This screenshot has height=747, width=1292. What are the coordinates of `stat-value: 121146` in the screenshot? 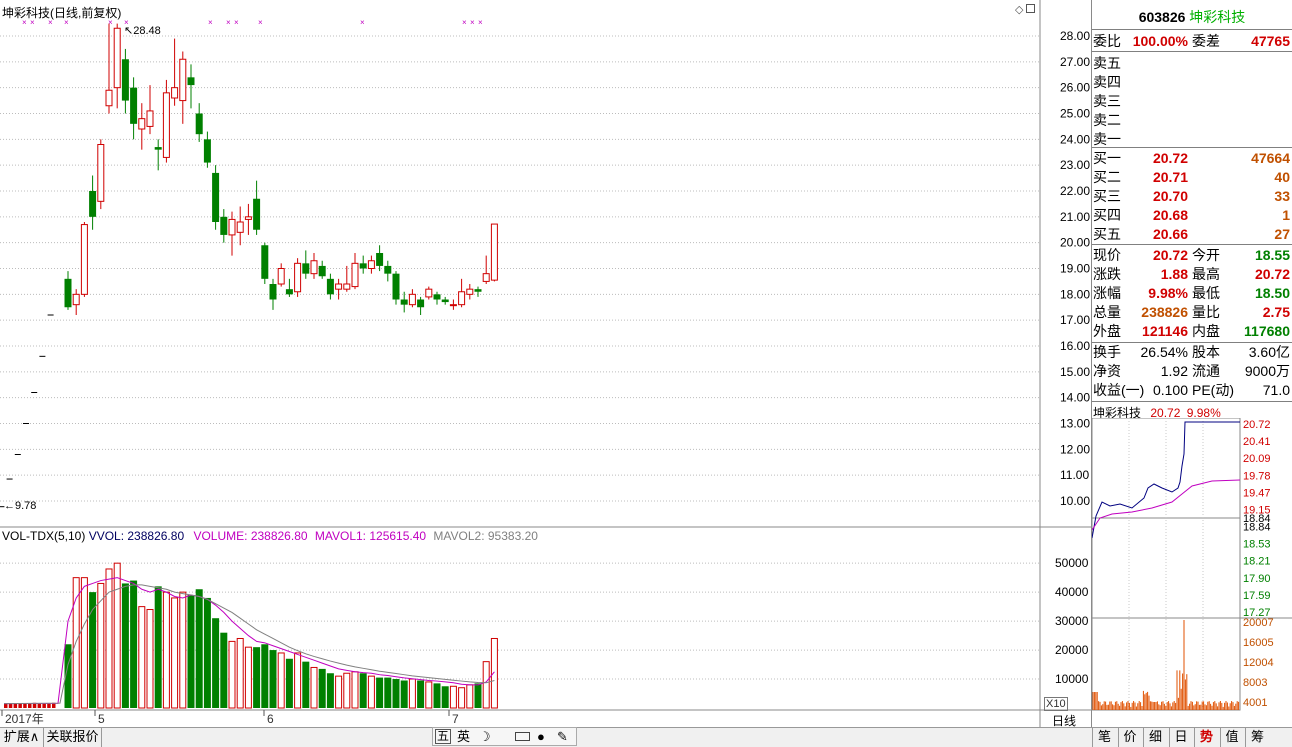 It's located at (1165, 331).